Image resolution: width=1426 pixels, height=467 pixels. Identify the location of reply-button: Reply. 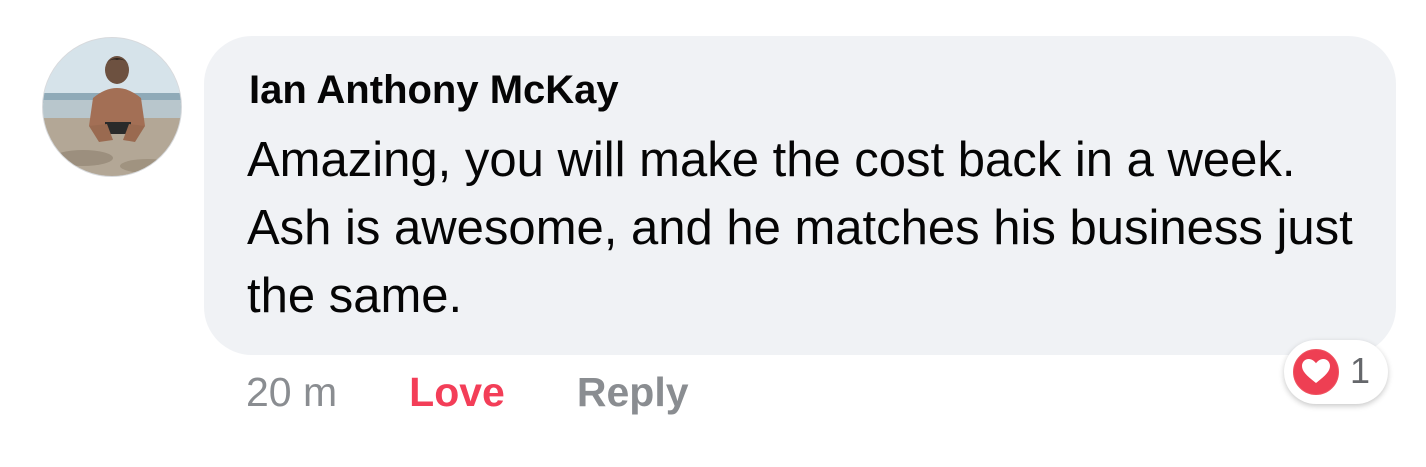
(633, 392).